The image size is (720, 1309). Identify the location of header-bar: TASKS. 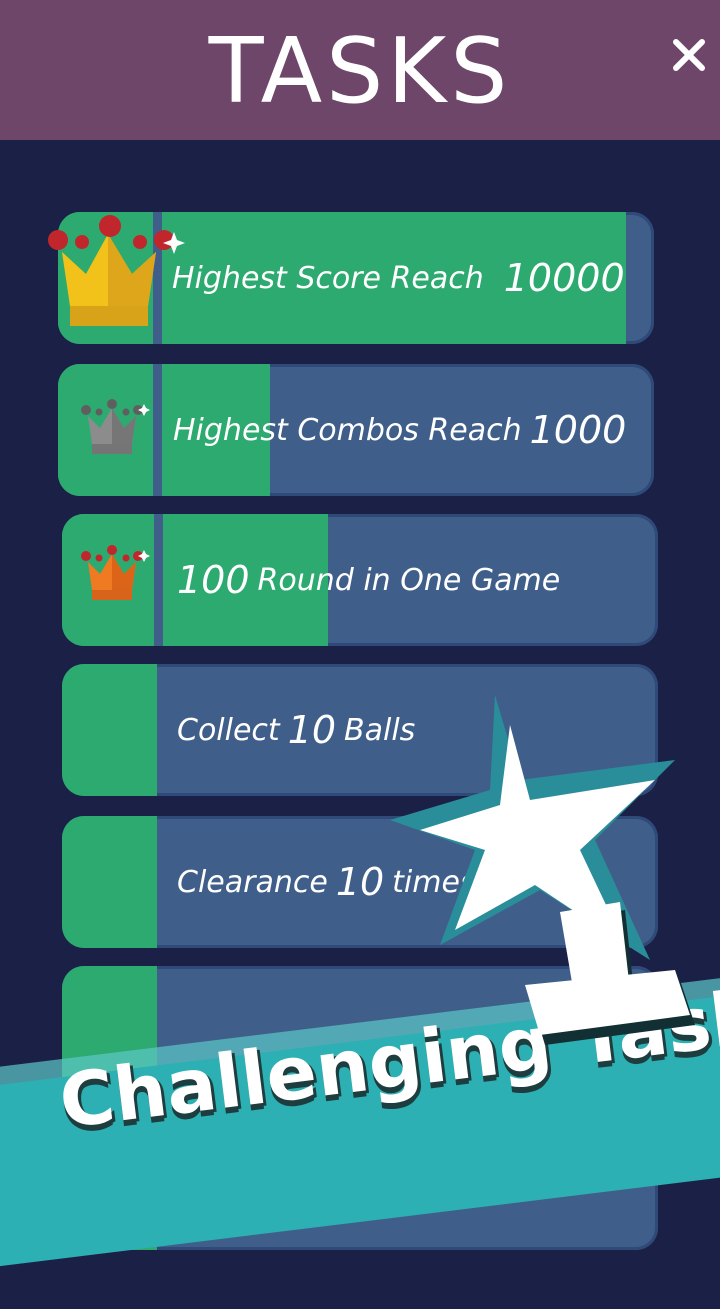
(360, 70).